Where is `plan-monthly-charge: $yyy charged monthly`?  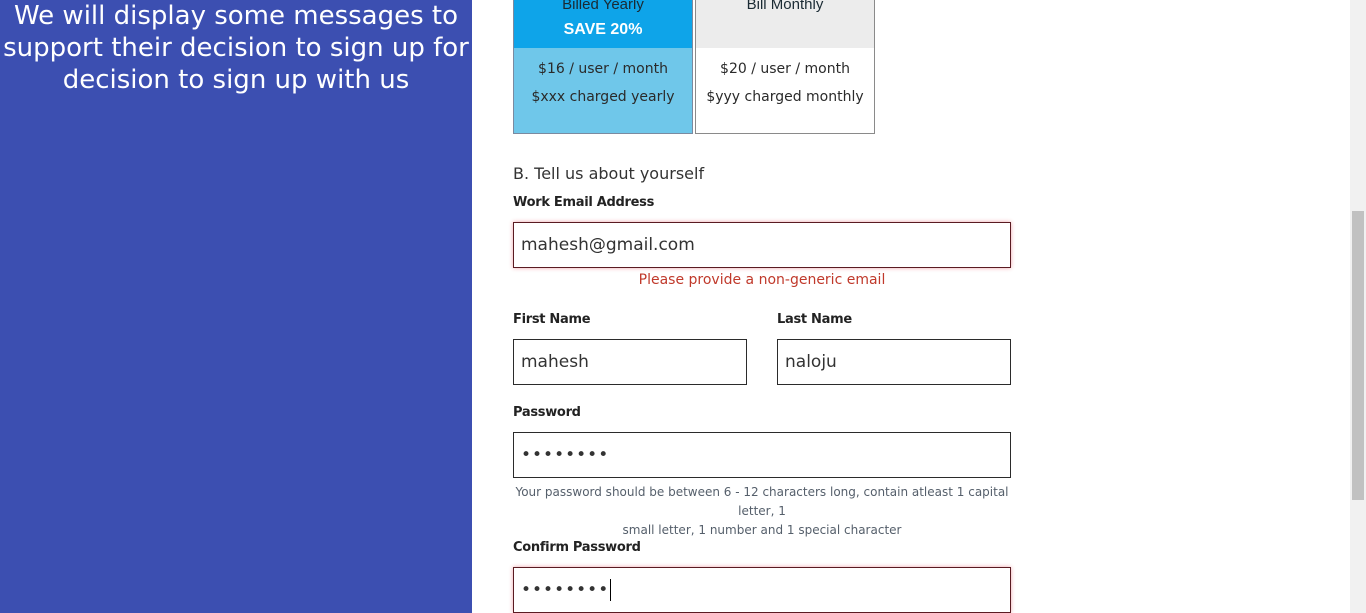
plan-monthly-charge: $yyy charged monthly is located at coordinates (785, 97).